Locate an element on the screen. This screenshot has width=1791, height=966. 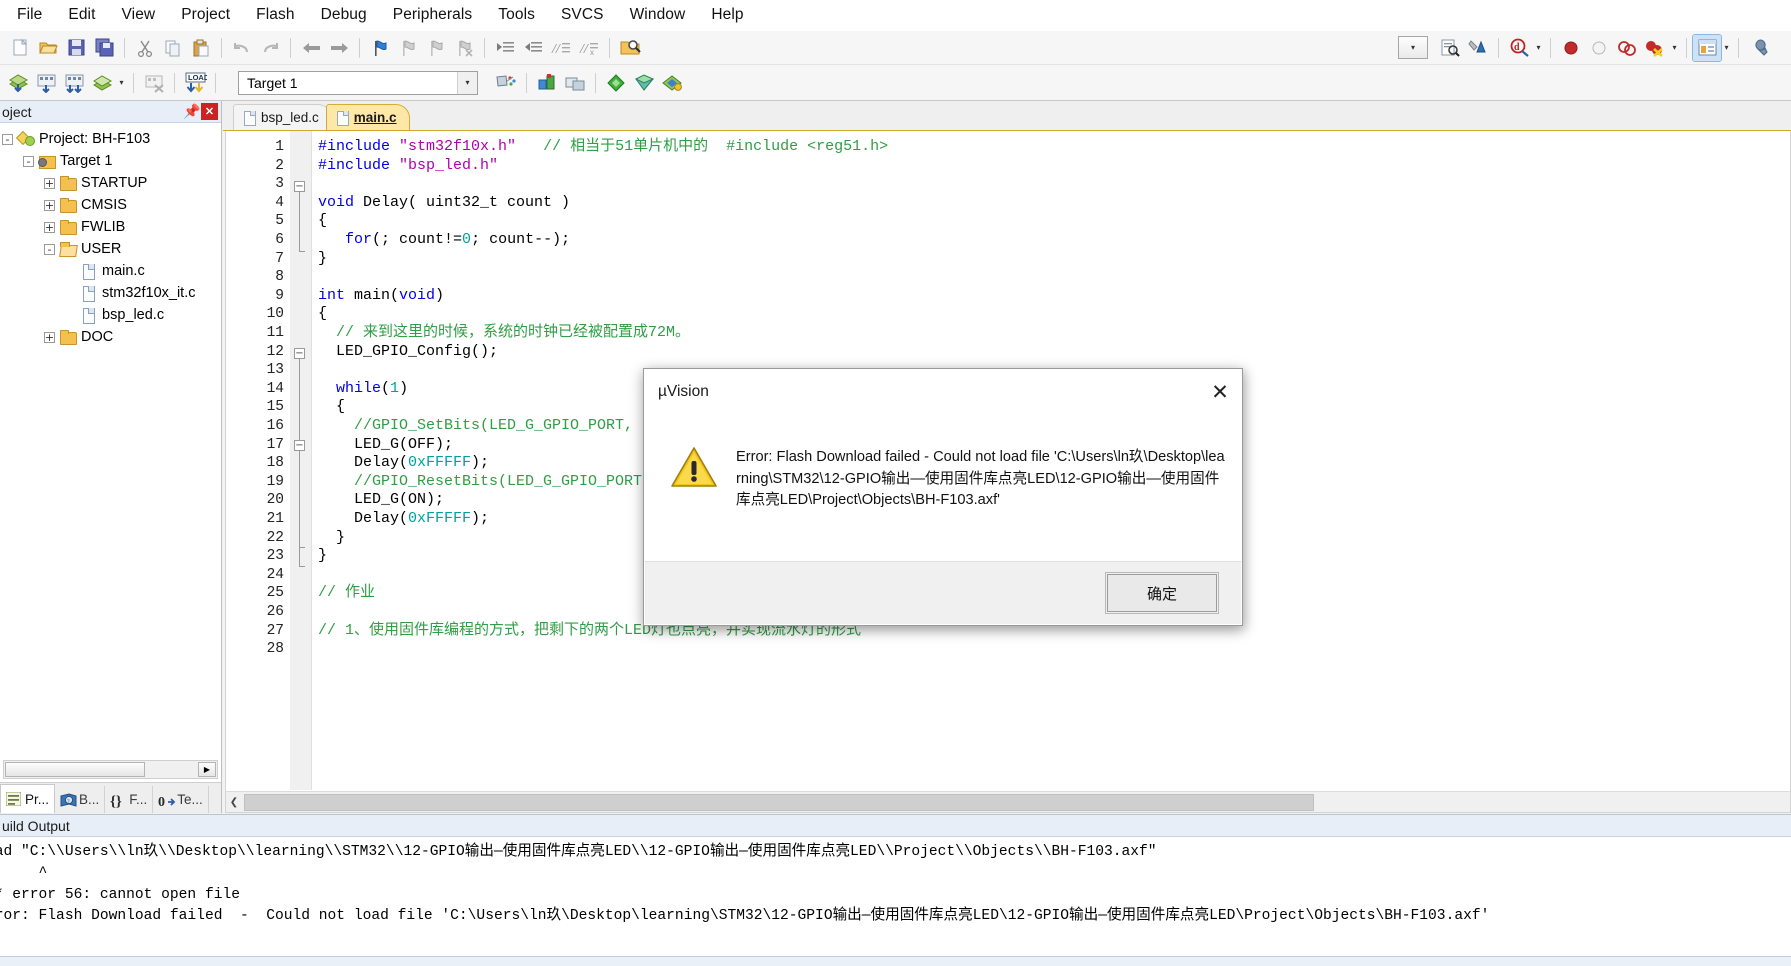
code-line: LED_G(ON); is located at coordinates (381, 500).